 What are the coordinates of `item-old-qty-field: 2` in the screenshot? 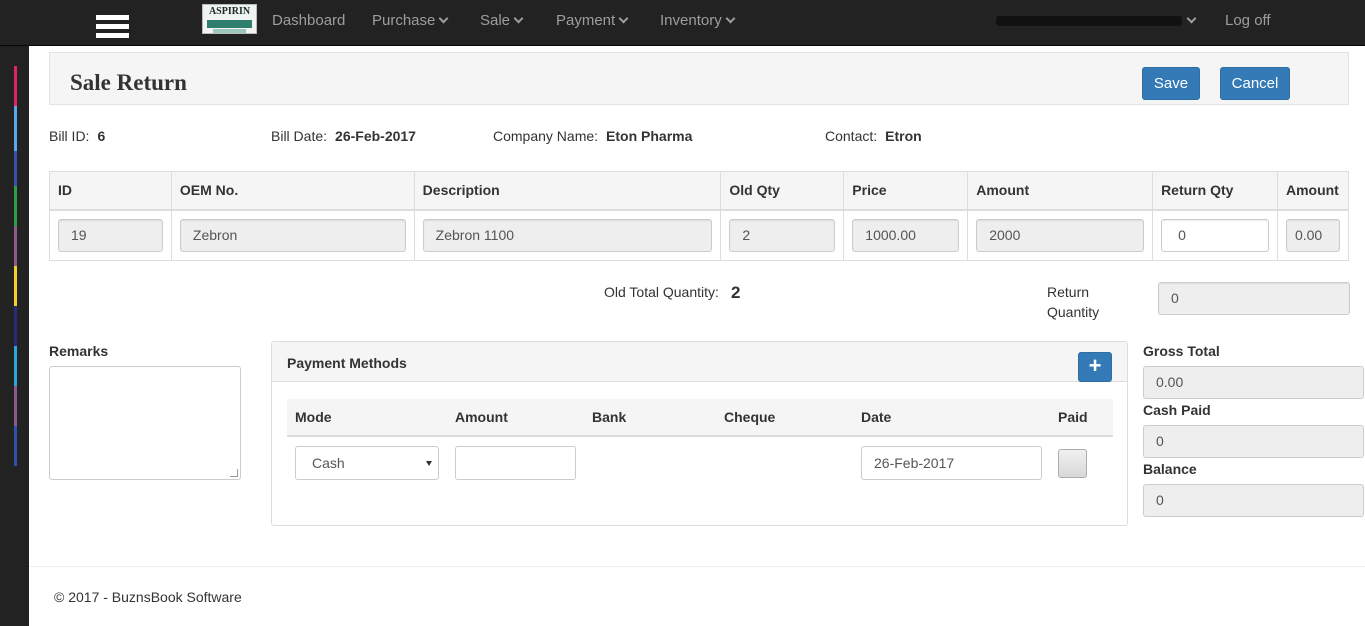 It's located at (782, 235).